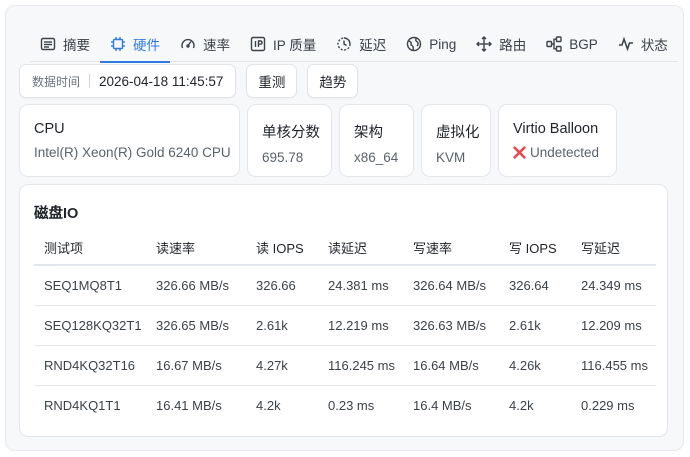 The width and height of the screenshot is (690, 457). What do you see at coordinates (451, 285) in the screenshot?
I see `cell-write-speed: 326.64 MB/s` at bounding box center [451, 285].